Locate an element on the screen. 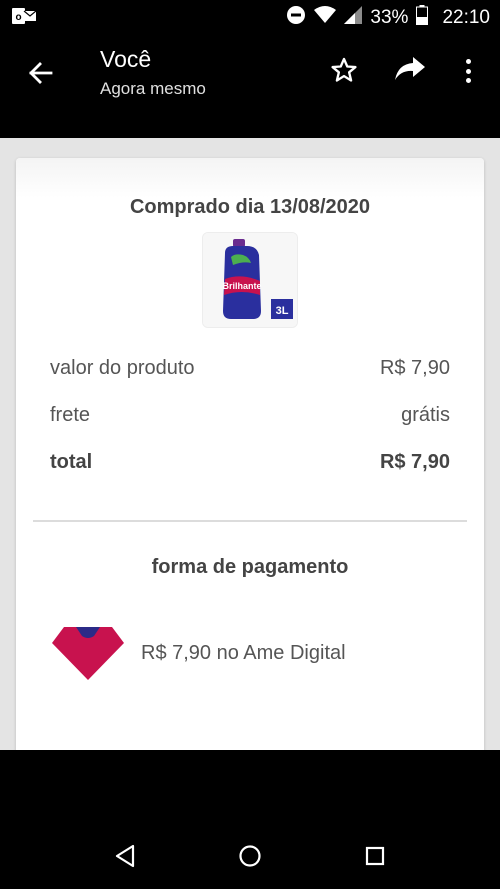  total-label: total is located at coordinates (71, 462).